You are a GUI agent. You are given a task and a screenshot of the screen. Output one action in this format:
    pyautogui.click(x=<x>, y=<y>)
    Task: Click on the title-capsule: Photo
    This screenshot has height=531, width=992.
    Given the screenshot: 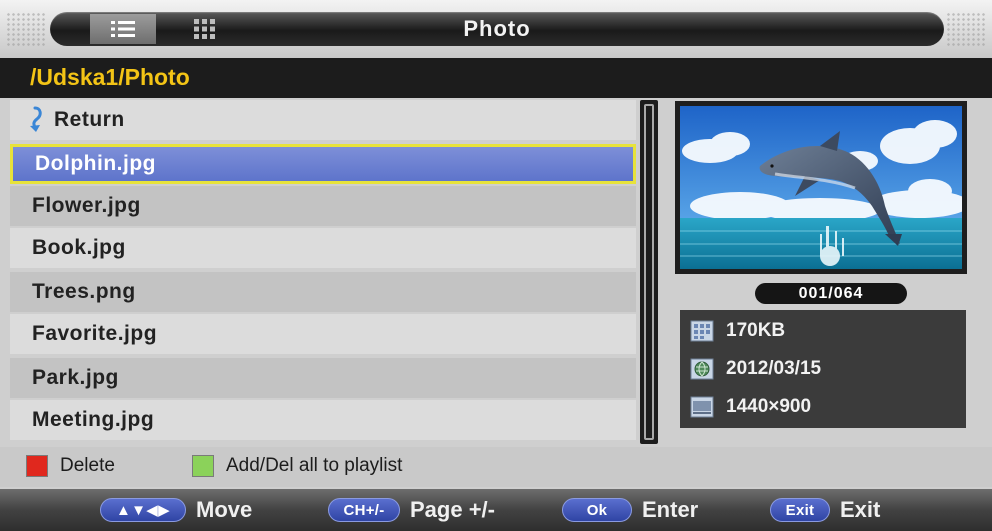 What is the action you would take?
    pyautogui.click(x=497, y=29)
    